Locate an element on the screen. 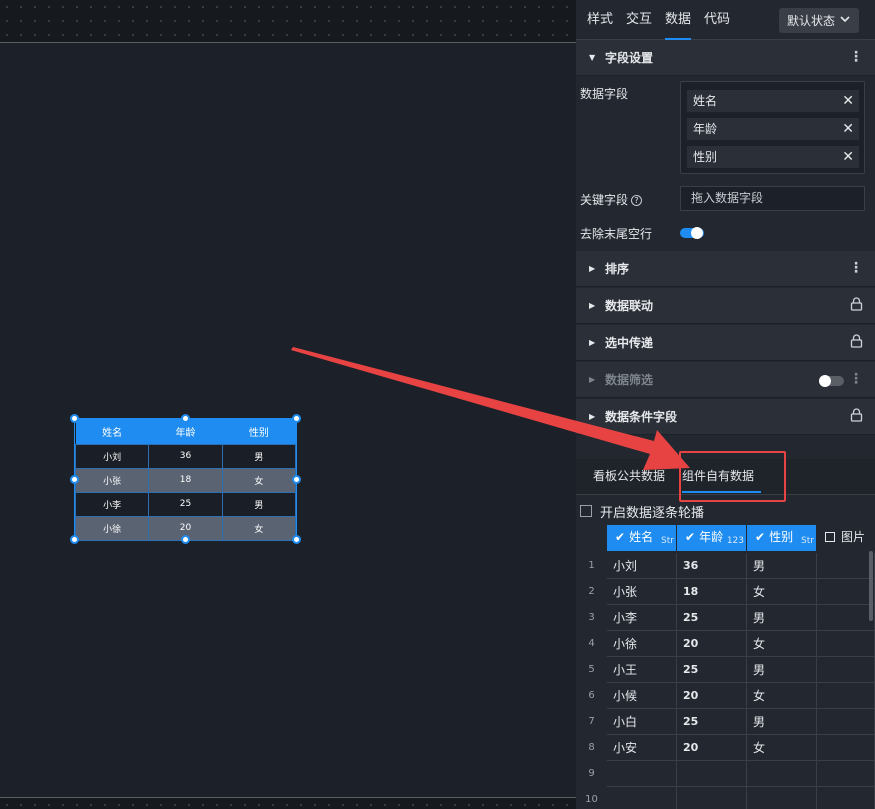  section-field-settings: ▼ 字段设置 ⋮ is located at coordinates (725, 58).